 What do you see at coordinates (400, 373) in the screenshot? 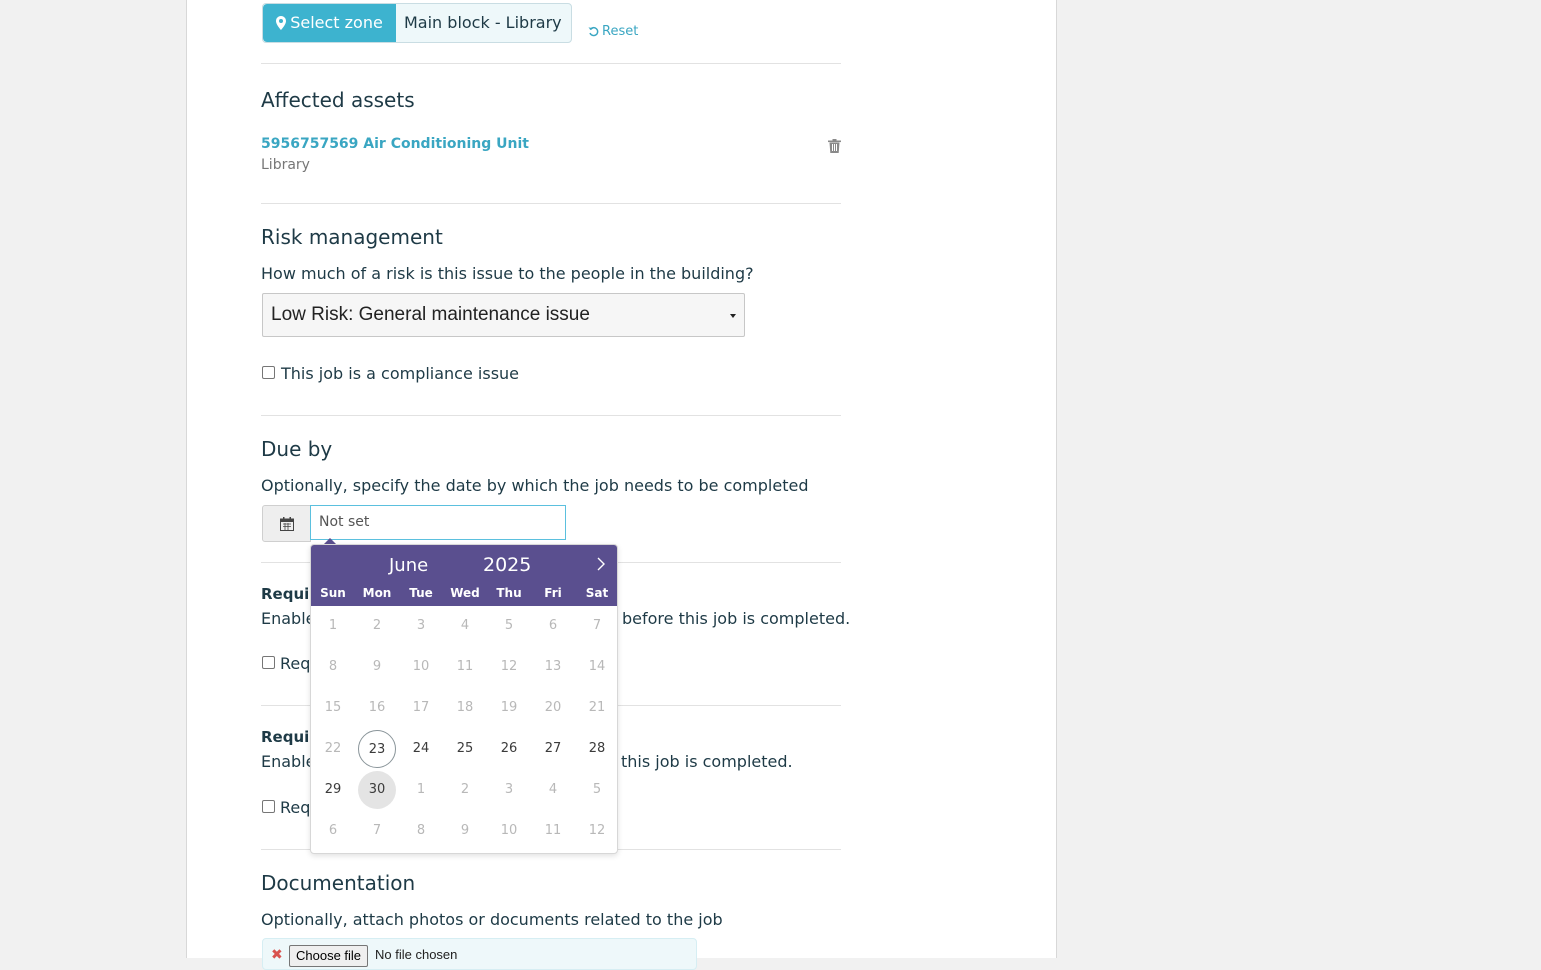
I see `compliance-label: This job is a compliance issue` at bounding box center [400, 373].